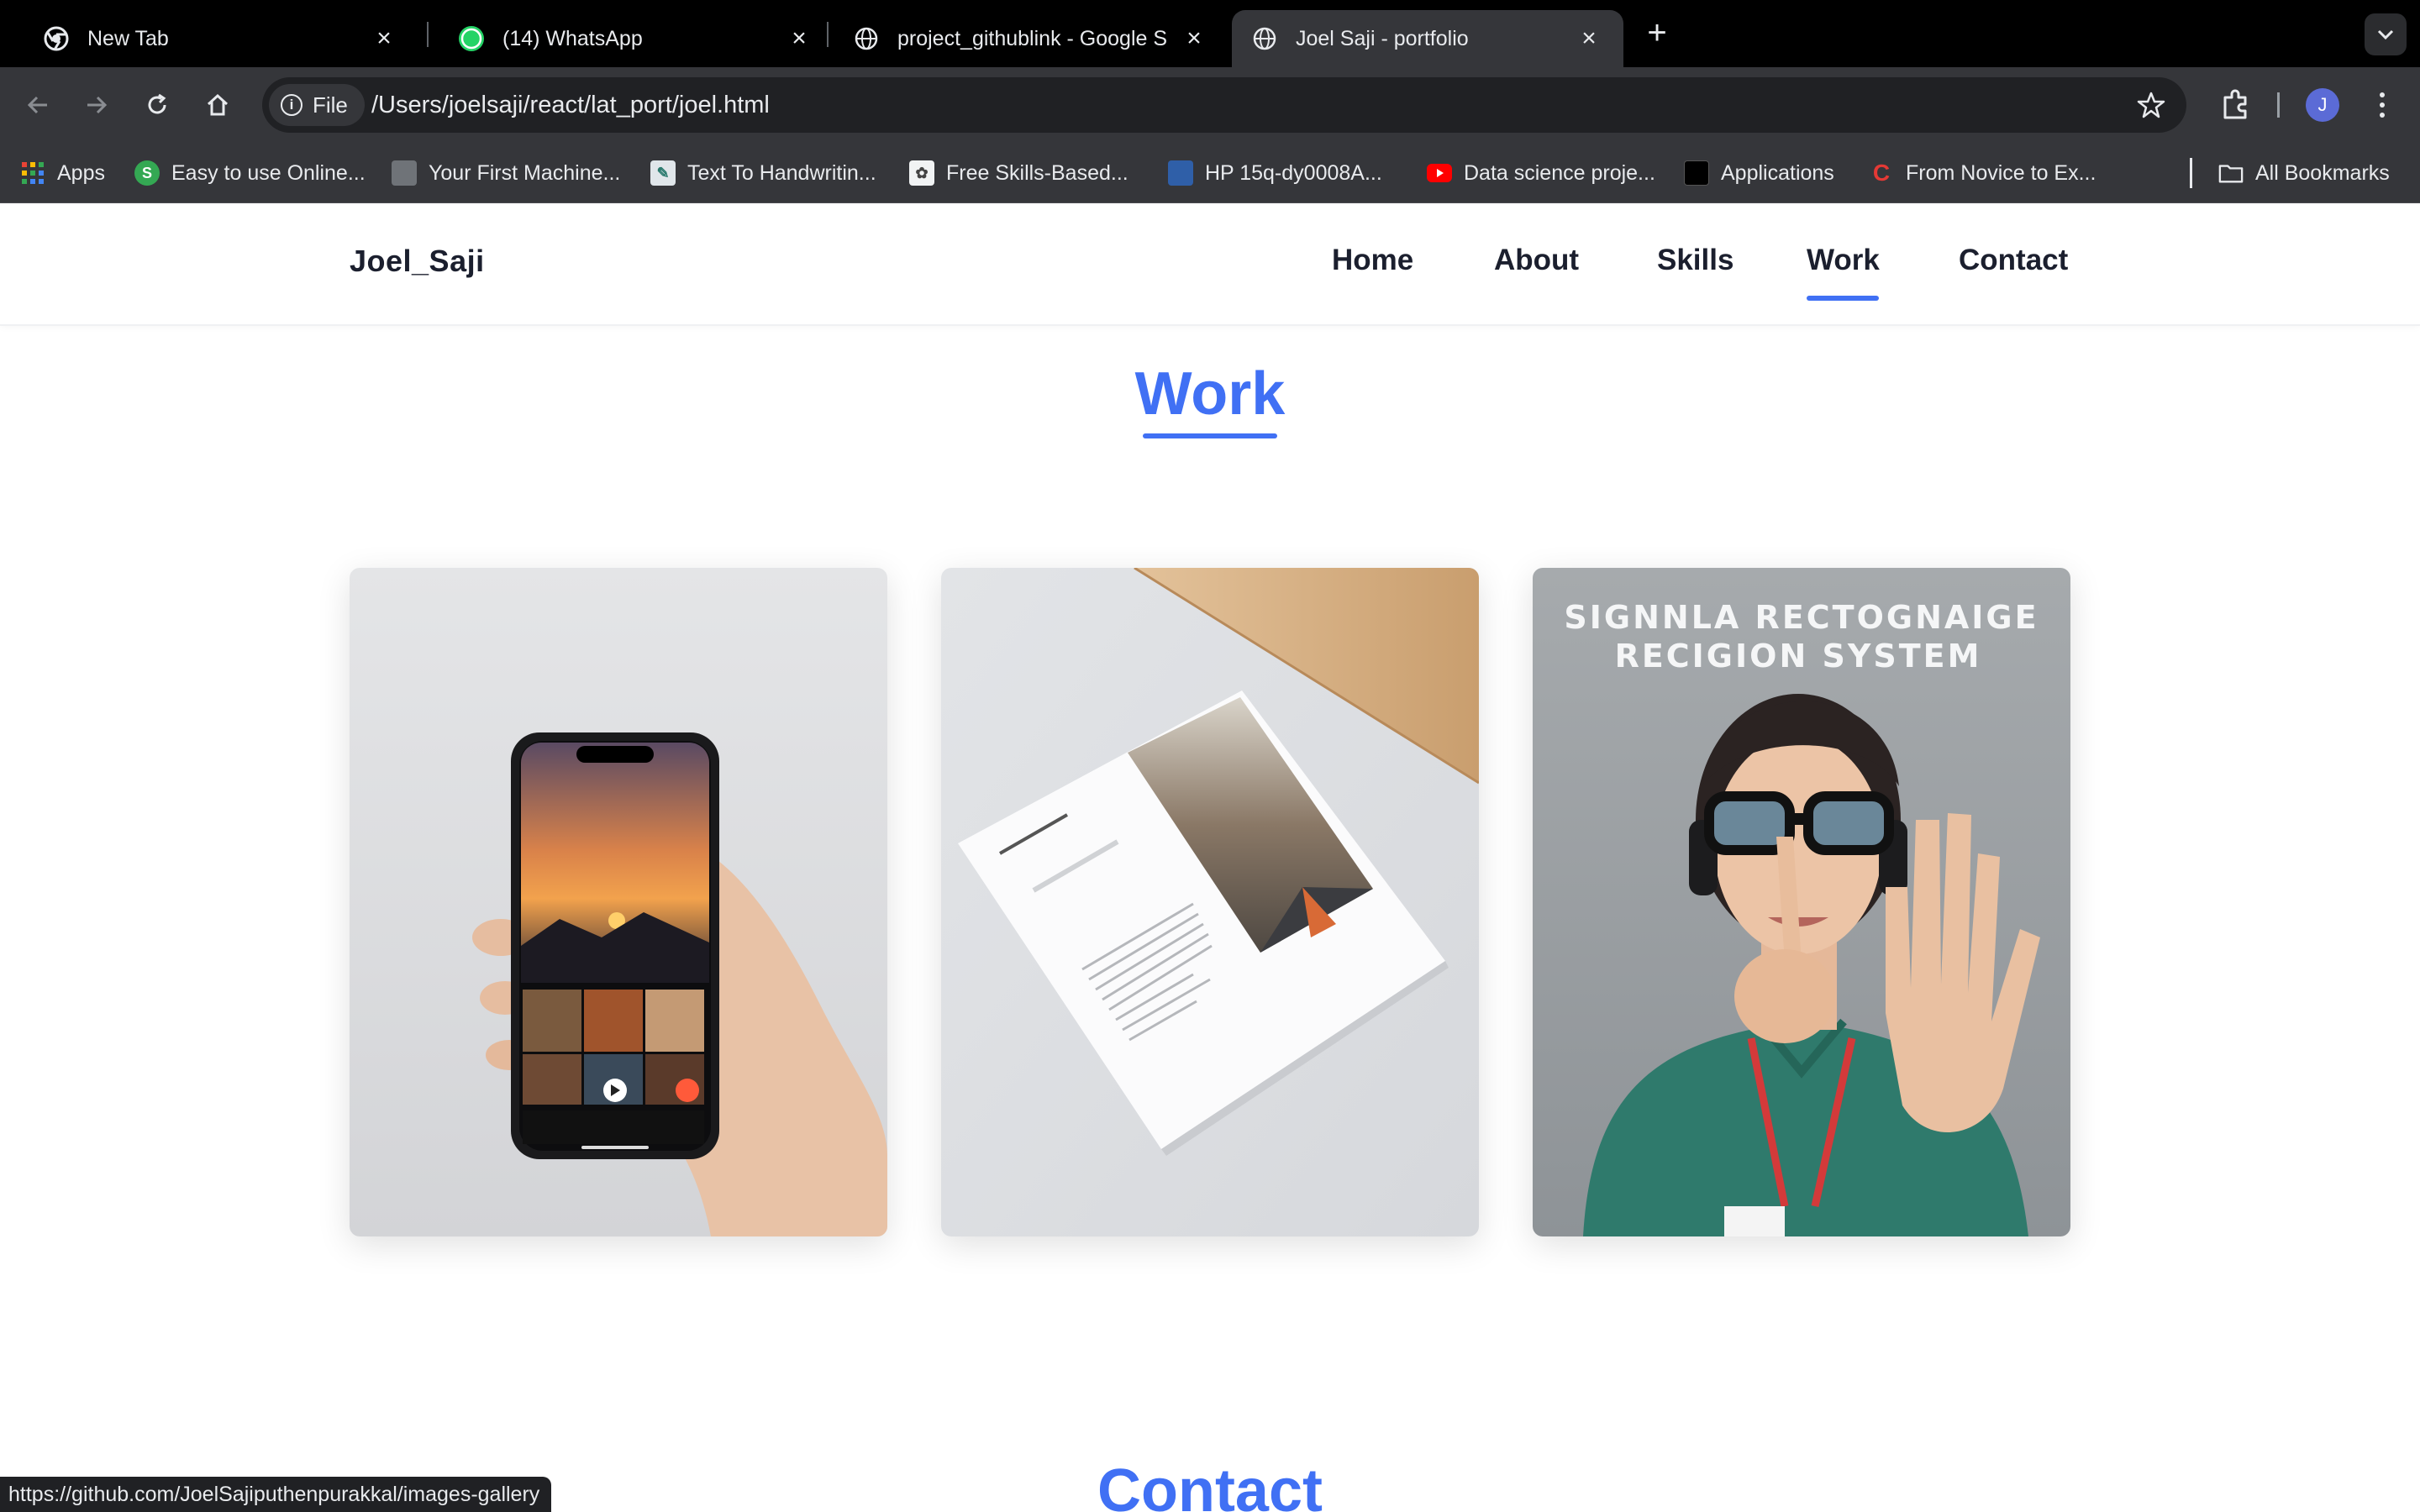 The width and height of the screenshot is (2420, 1512). Describe the element at coordinates (1210, 435) in the screenshot. I see `section-title-underline` at that location.